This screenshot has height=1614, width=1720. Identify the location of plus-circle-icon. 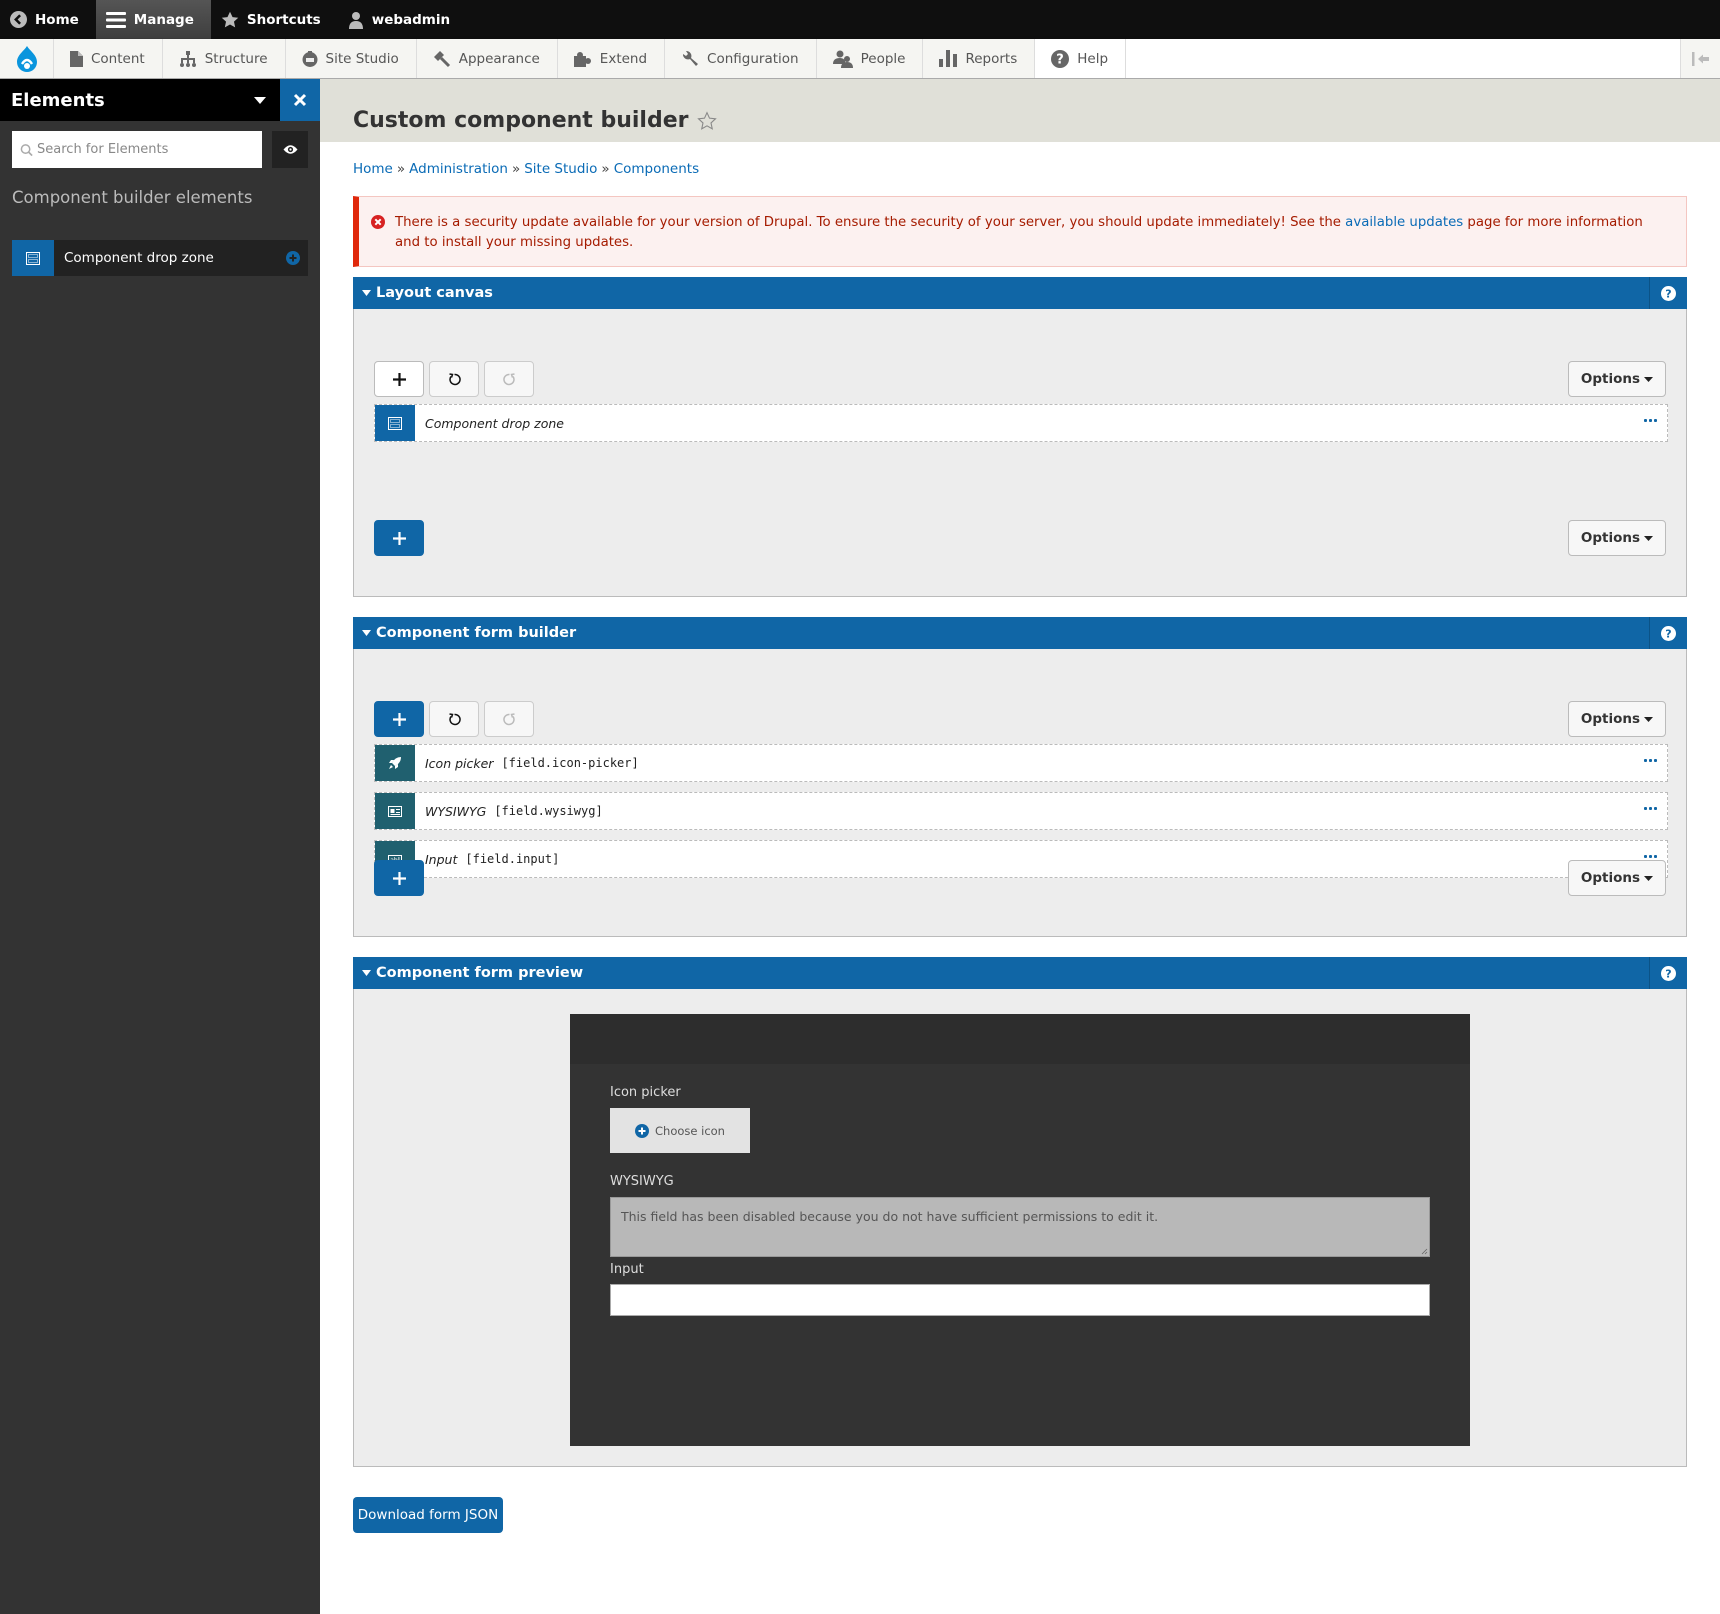
(293, 258).